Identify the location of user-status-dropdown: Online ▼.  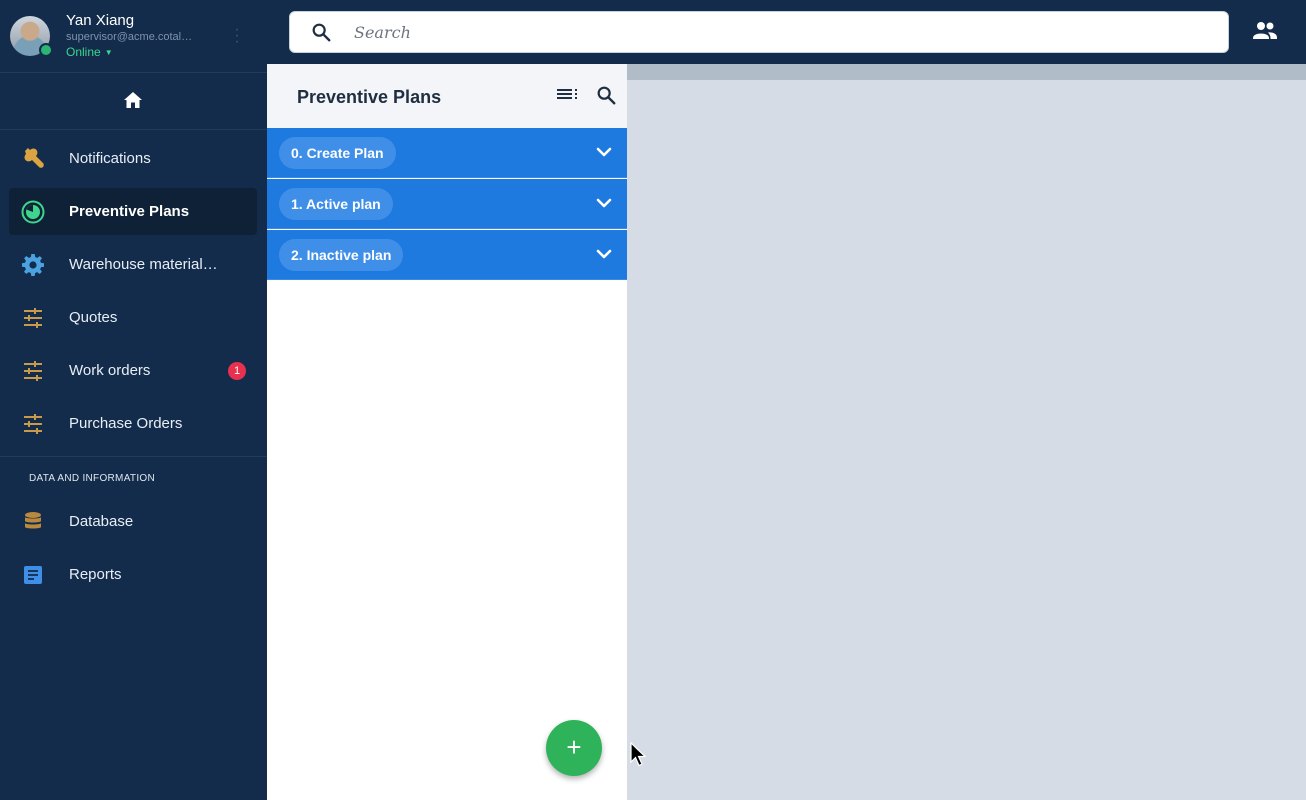
(89, 52).